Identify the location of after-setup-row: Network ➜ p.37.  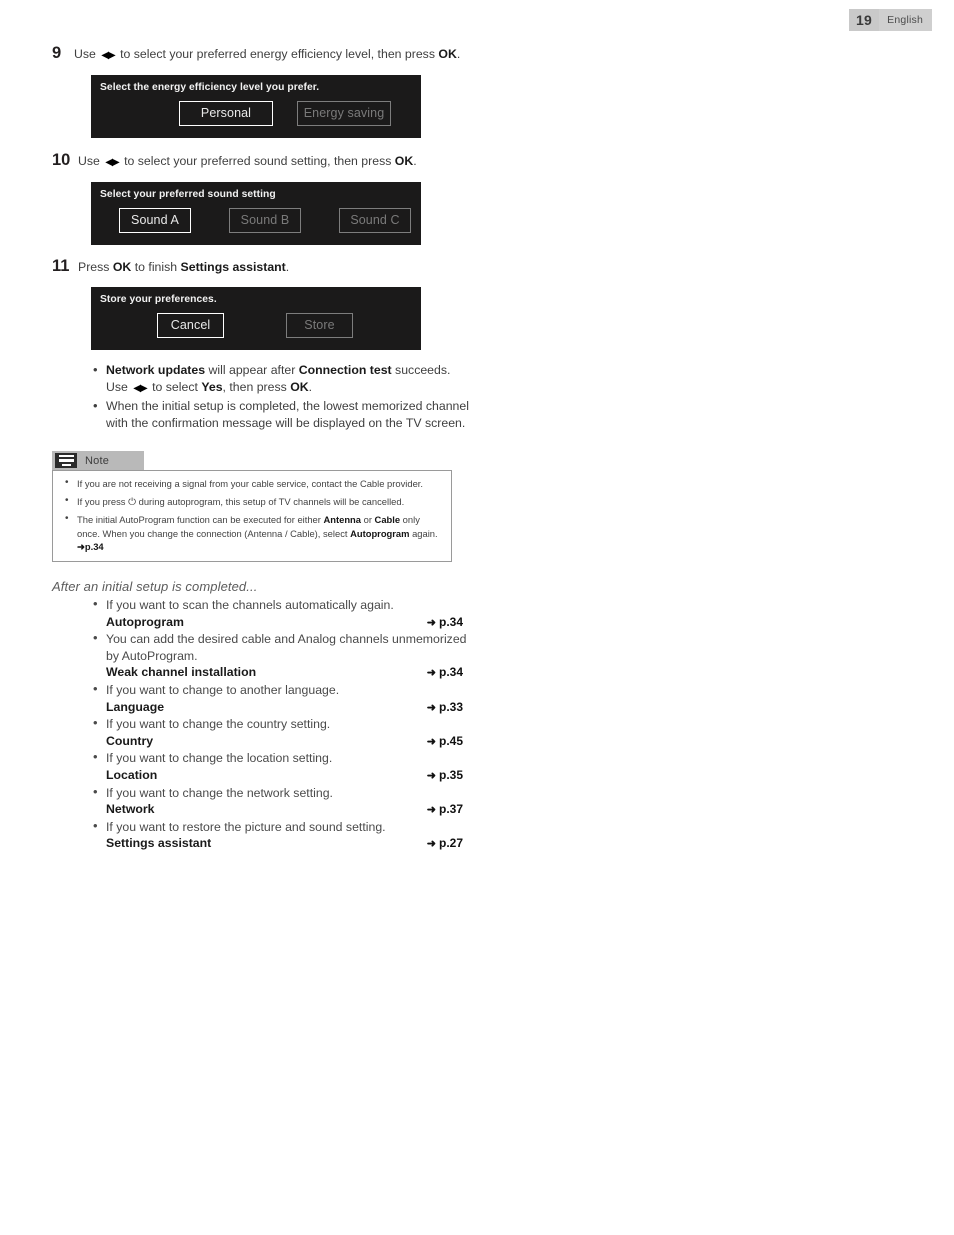
(281, 810).